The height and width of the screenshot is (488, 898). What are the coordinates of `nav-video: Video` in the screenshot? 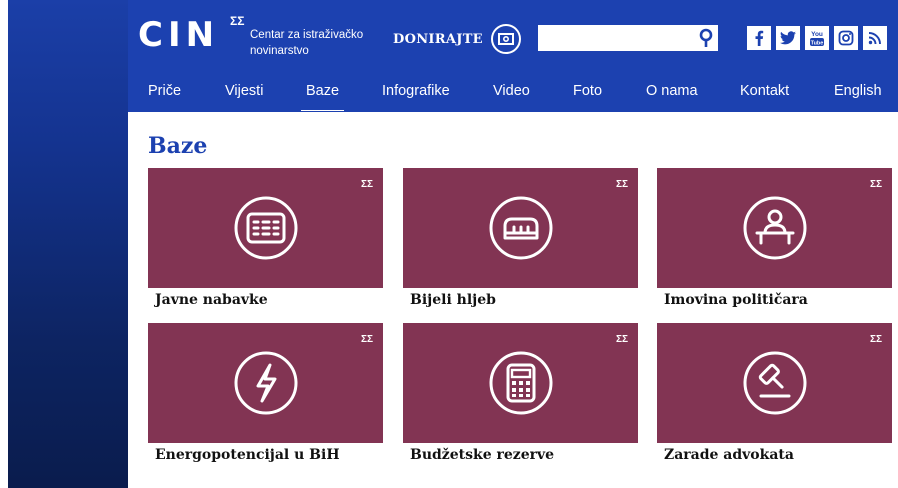 It's located at (511, 91).